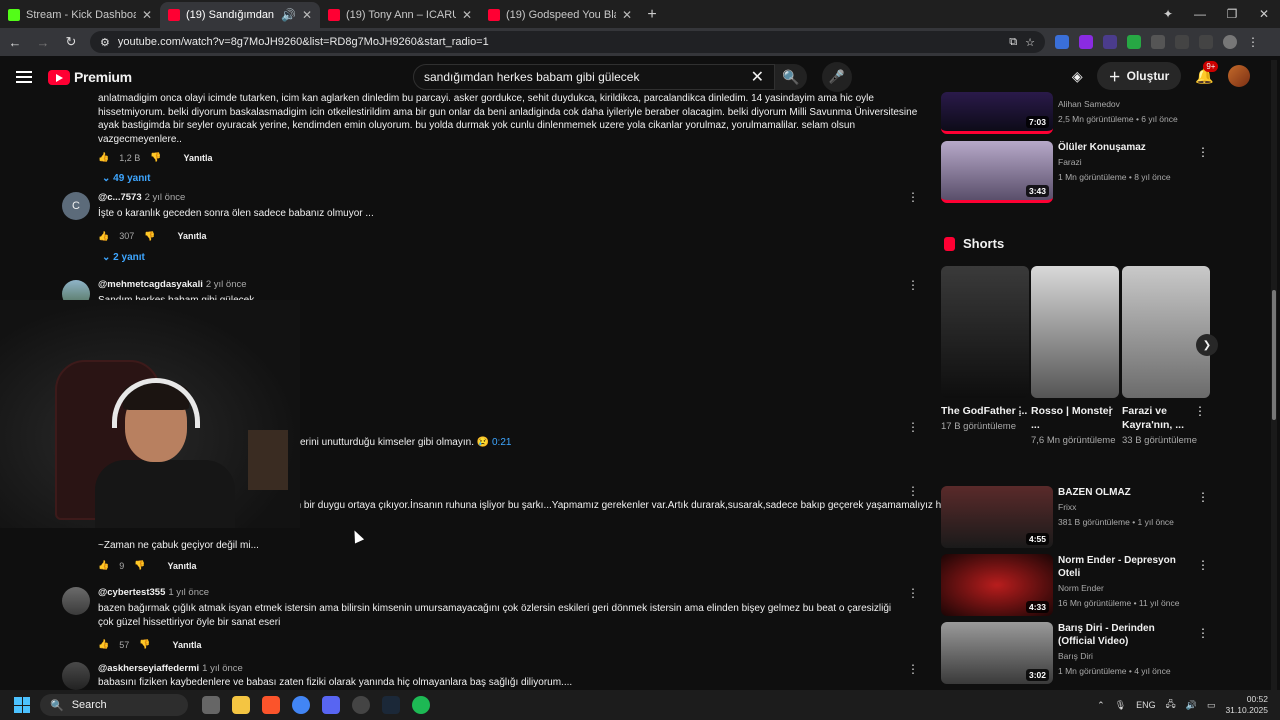  Describe the element at coordinates (1211, 705) in the screenshot. I see `battery-icon: ▭` at that location.